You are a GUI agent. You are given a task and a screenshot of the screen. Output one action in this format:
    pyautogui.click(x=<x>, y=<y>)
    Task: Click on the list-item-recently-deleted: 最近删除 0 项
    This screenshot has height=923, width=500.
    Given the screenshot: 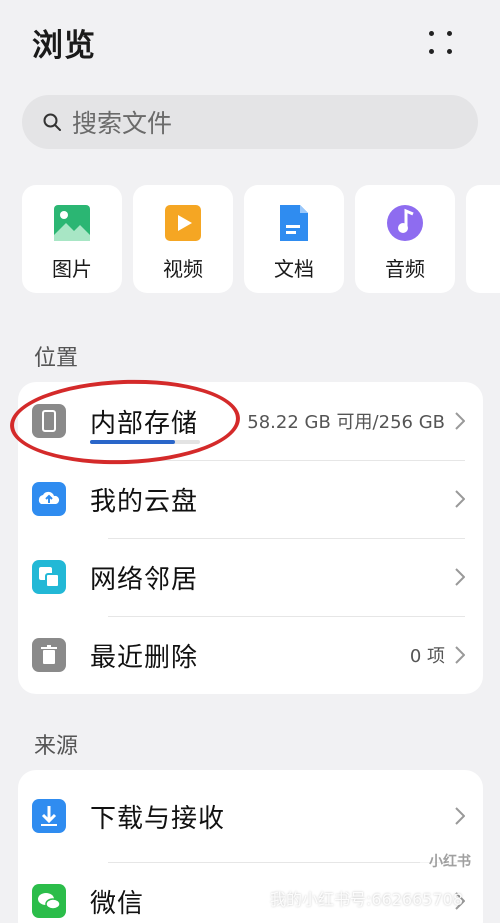 What is the action you would take?
    pyautogui.click(x=250, y=655)
    